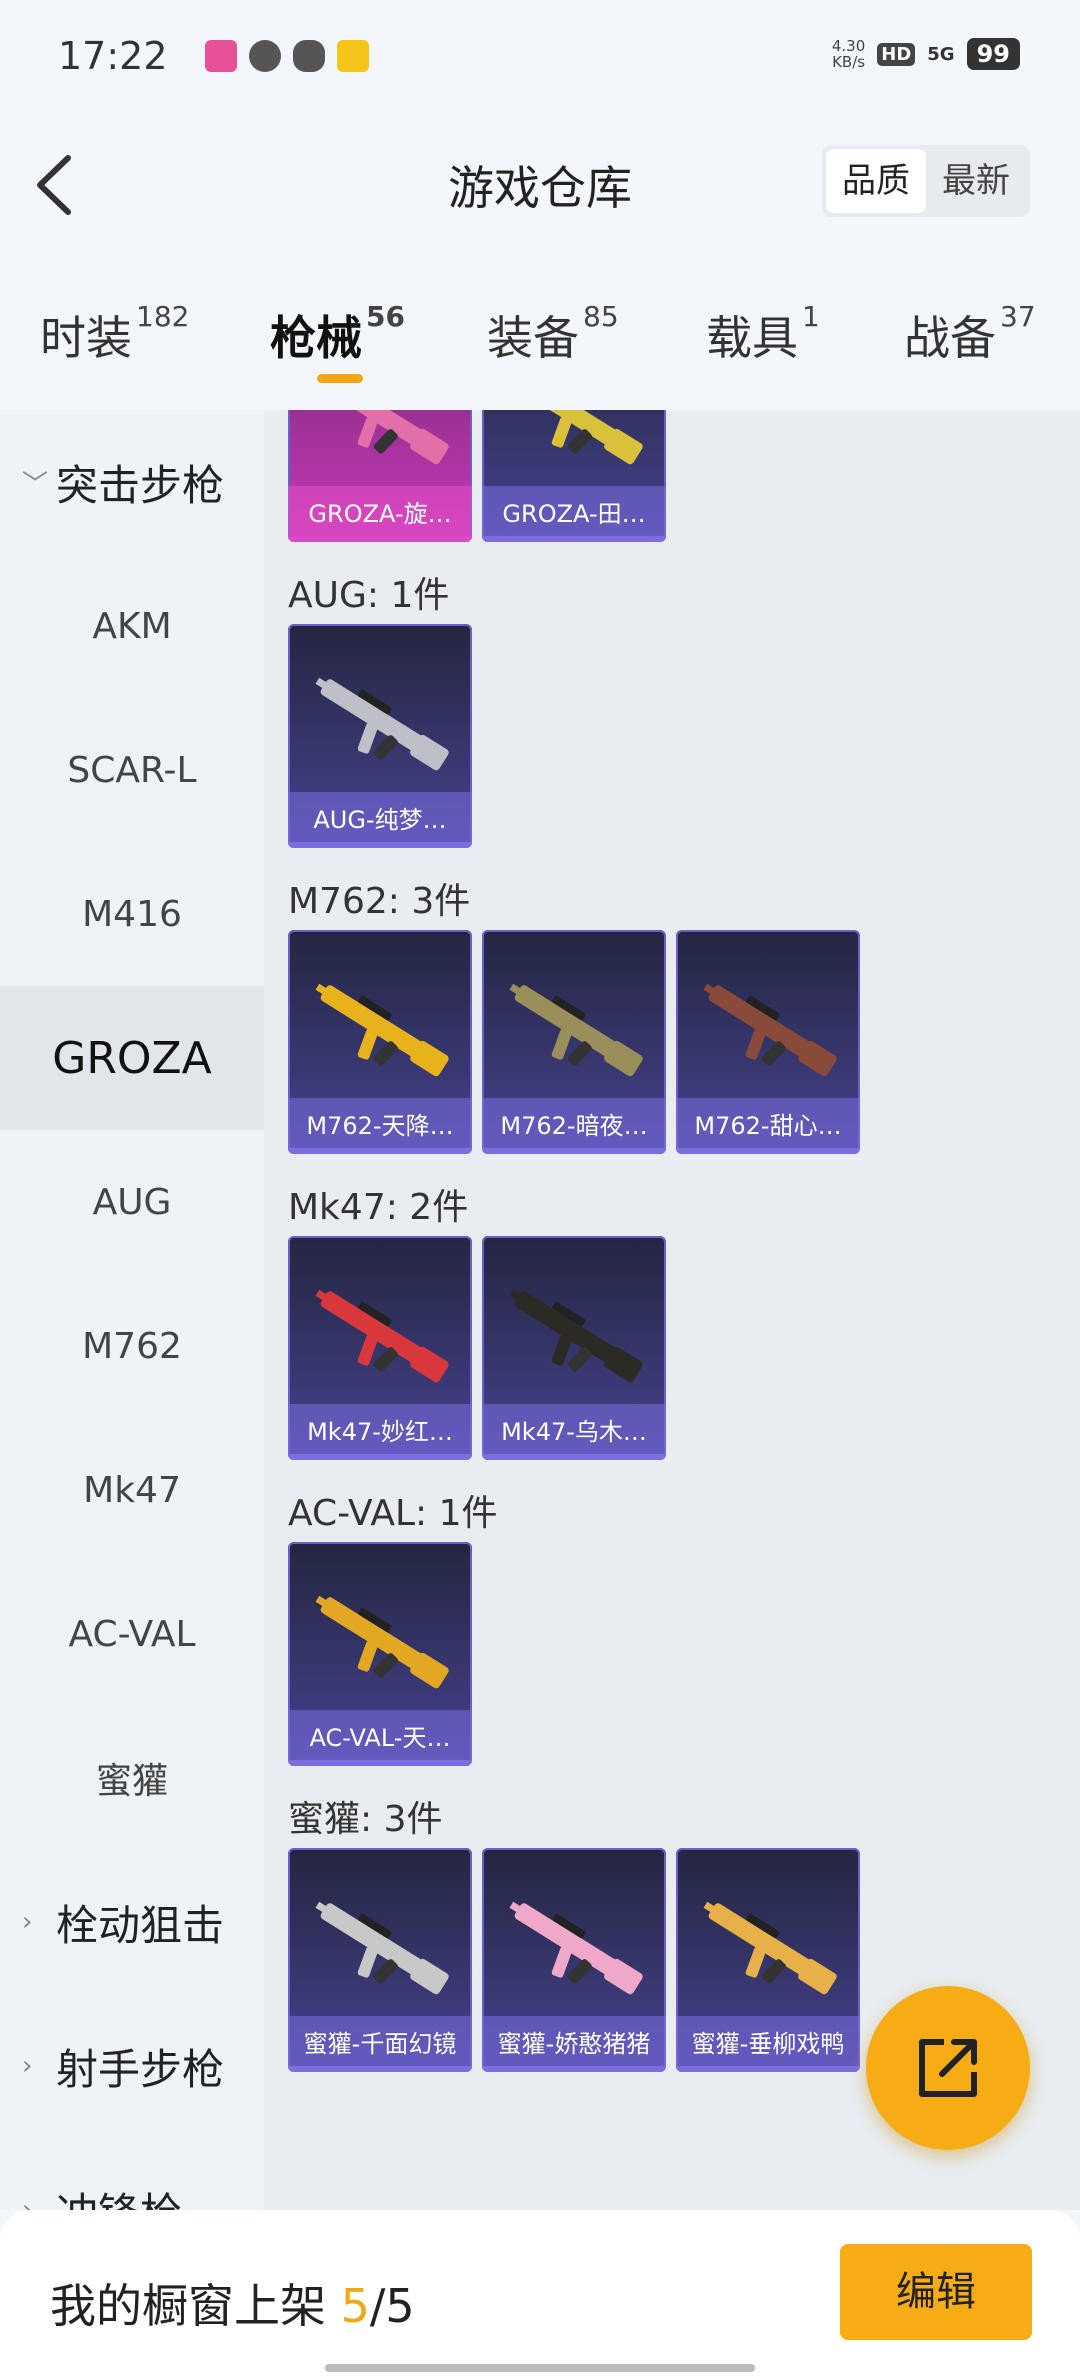 Image resolution: width=1080 pixels, height=2376 pixels. What do you see at coordinates (114, 334) in the screenshot?
I see `tab-fashion: 时装 182` at bounding box center [114, 334].